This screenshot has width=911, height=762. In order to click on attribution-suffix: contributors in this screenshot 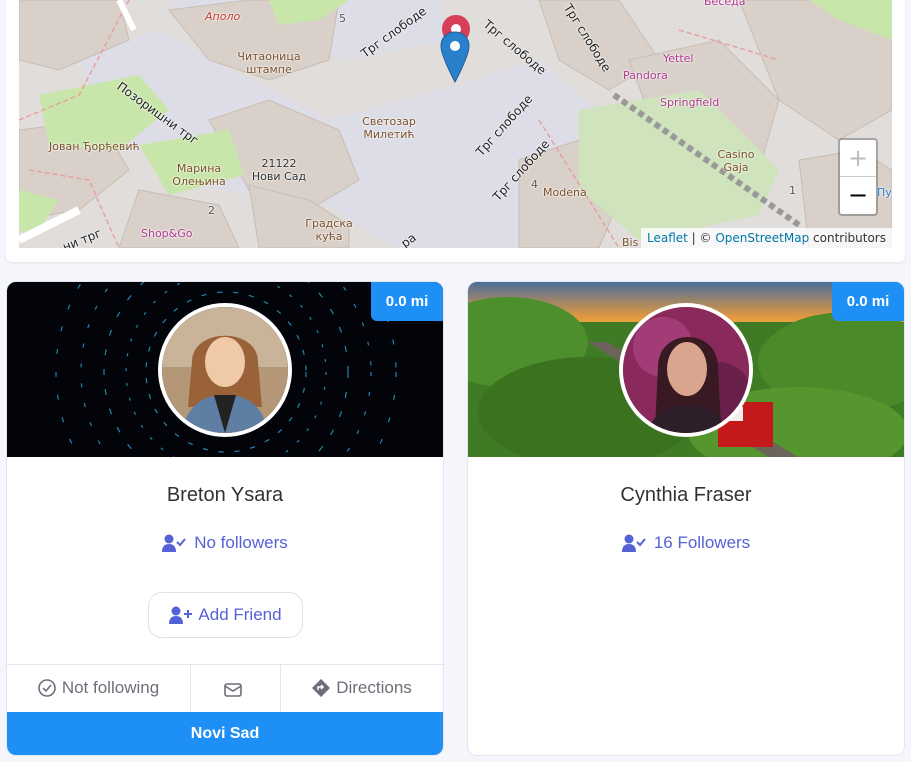, I will do `click(847, 238)`.